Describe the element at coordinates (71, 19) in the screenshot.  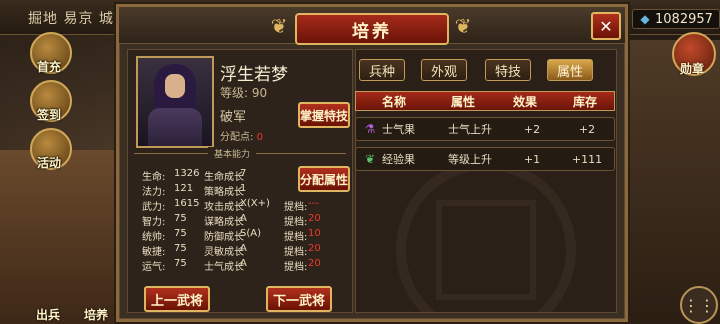
I see `location-text: 掘地 易京 城` at that location.